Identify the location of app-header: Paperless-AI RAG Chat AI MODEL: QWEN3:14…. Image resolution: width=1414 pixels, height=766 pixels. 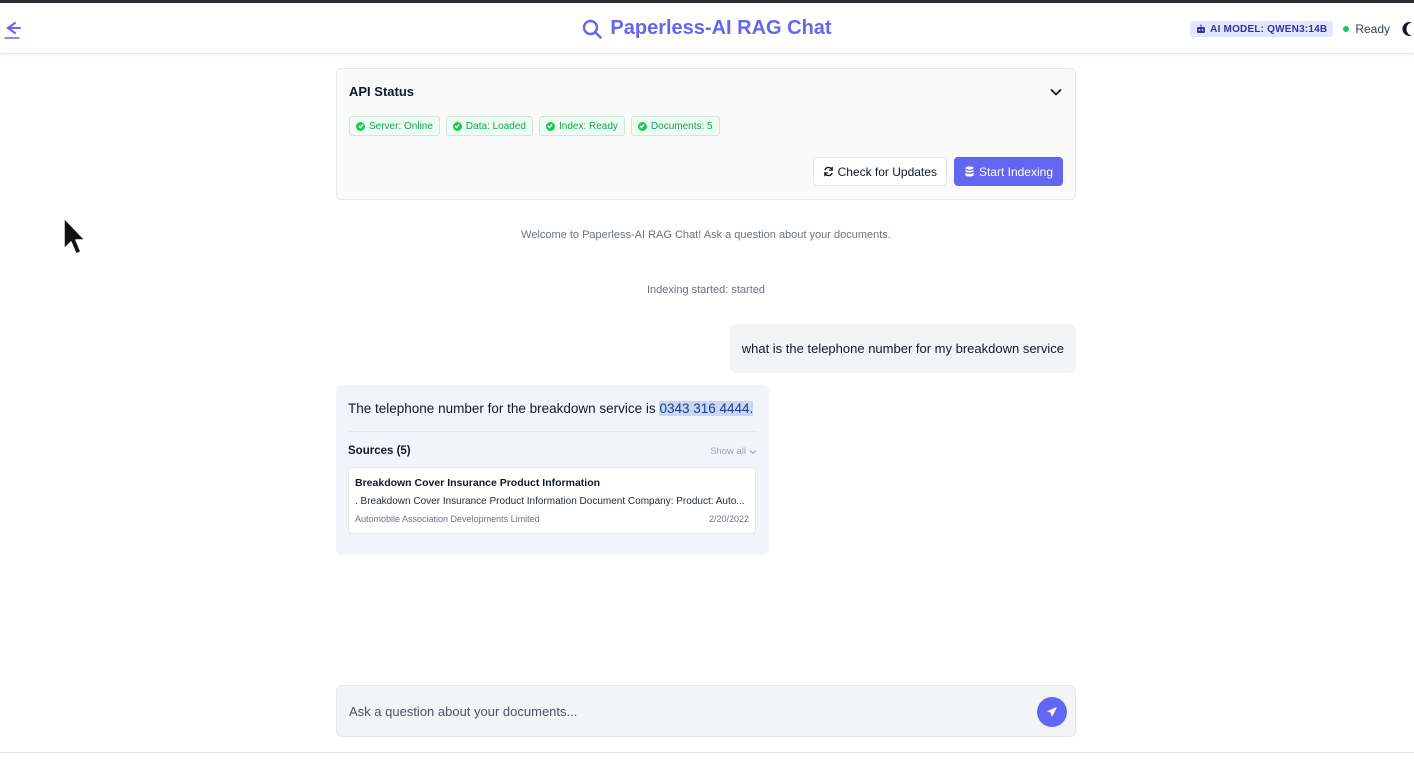
(707, 28).